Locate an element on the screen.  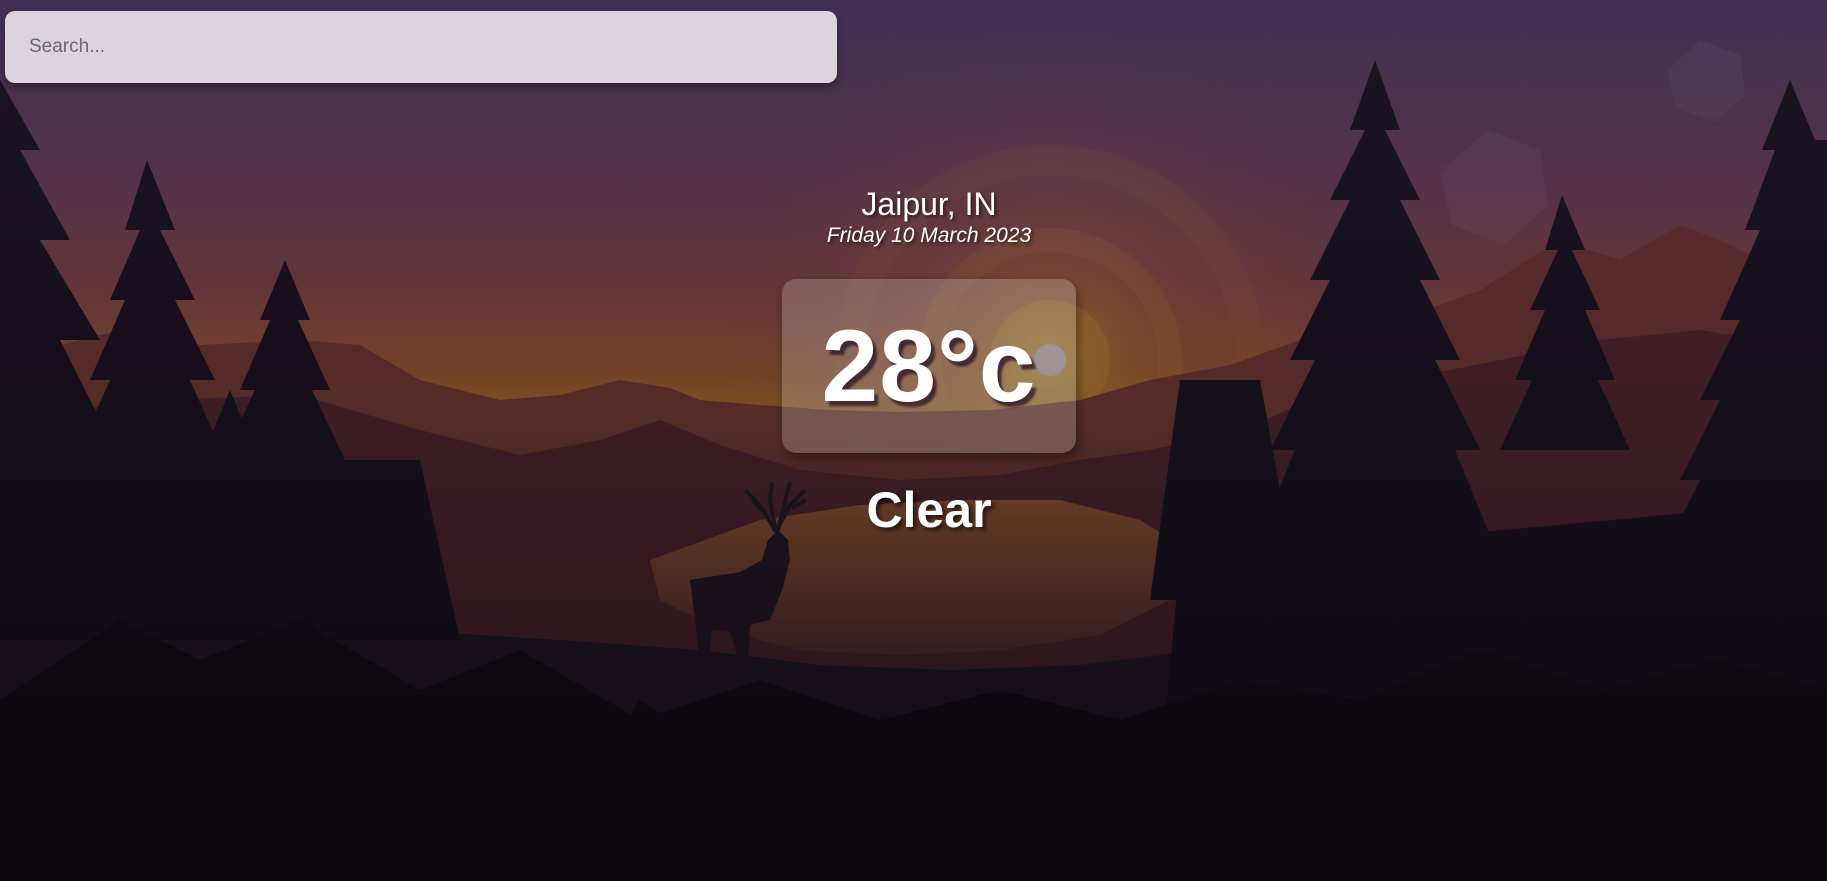
temperature-value: 28°c is located at coordinates (929, 365).